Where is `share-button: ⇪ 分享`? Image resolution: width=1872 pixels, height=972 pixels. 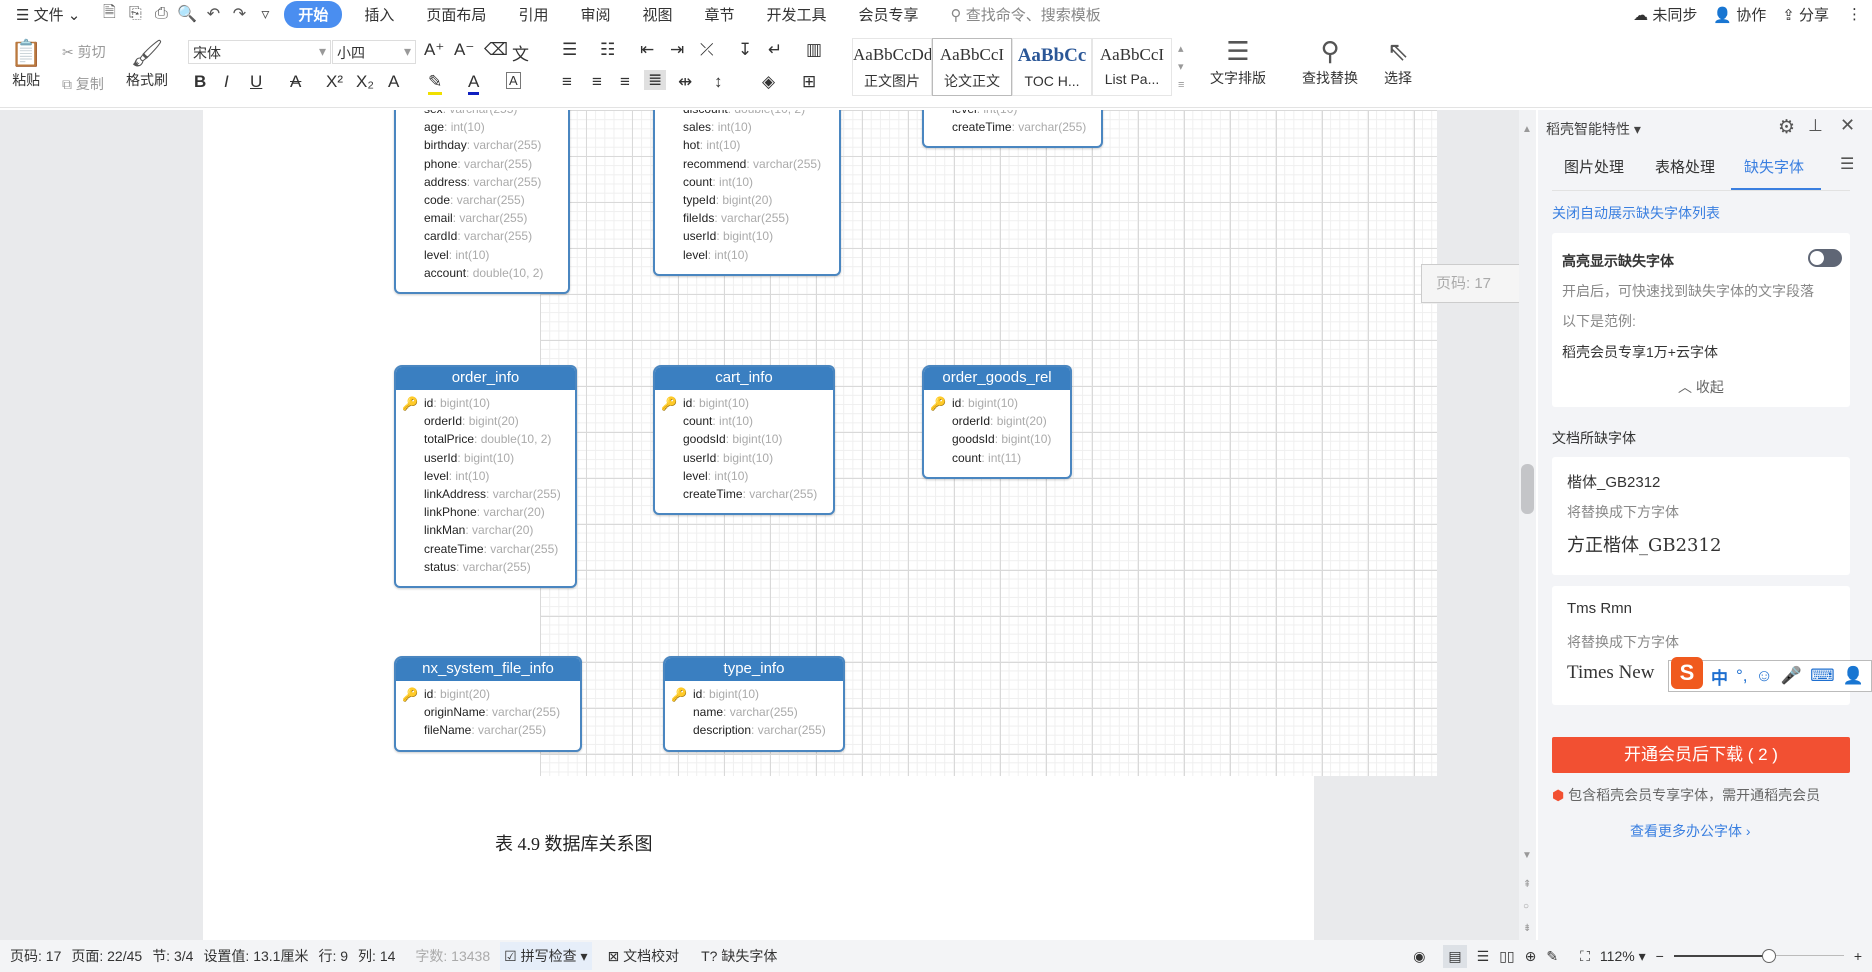
share-button: ⇪ 分享 is located at coordinates (1805, 14).